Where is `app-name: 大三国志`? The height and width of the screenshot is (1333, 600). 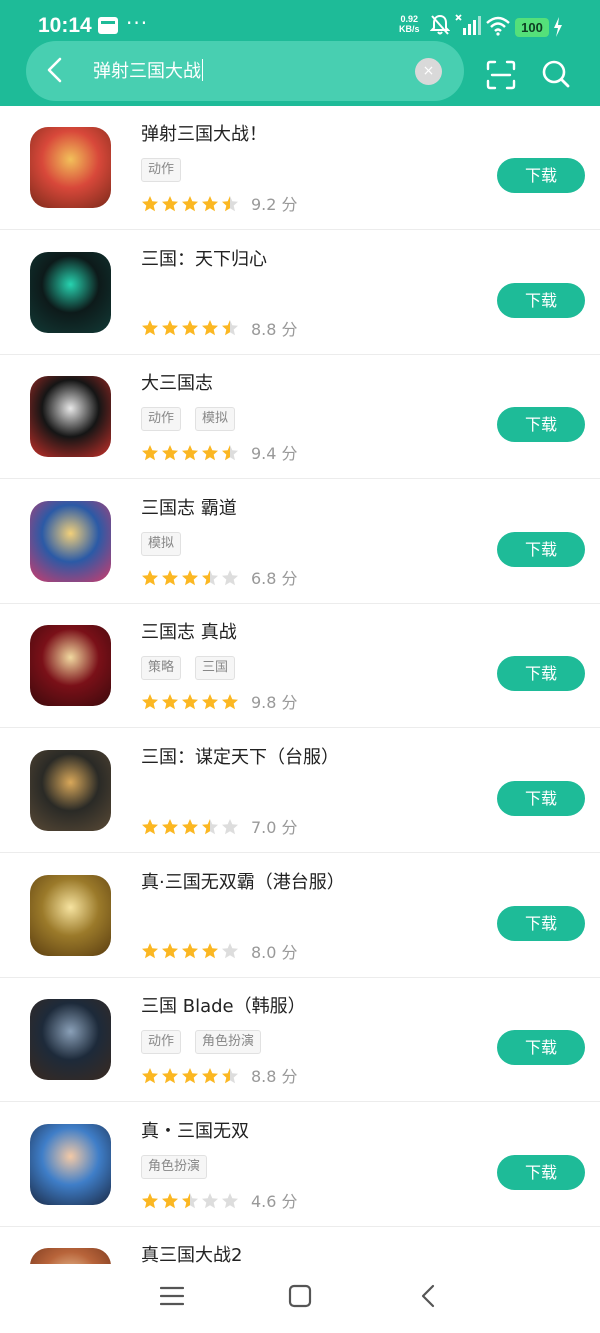 app-name: 大三国志 is located at coordinates (177, 384).